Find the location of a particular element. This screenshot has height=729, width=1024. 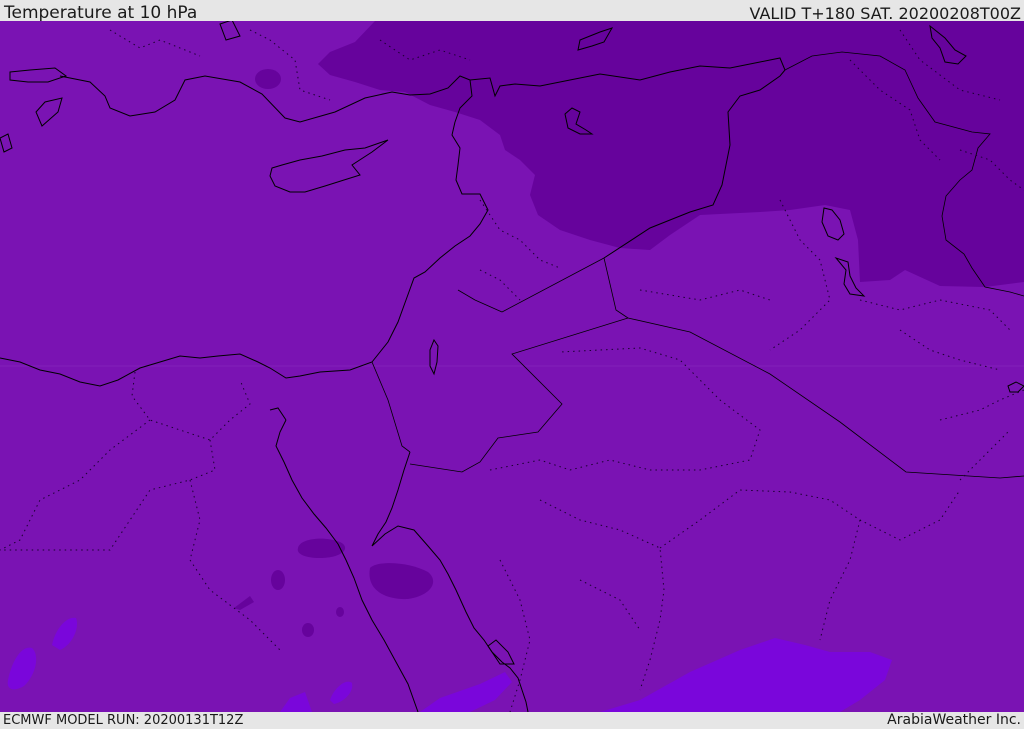

cold-patch-aegean is located at coordinates (268, 79).